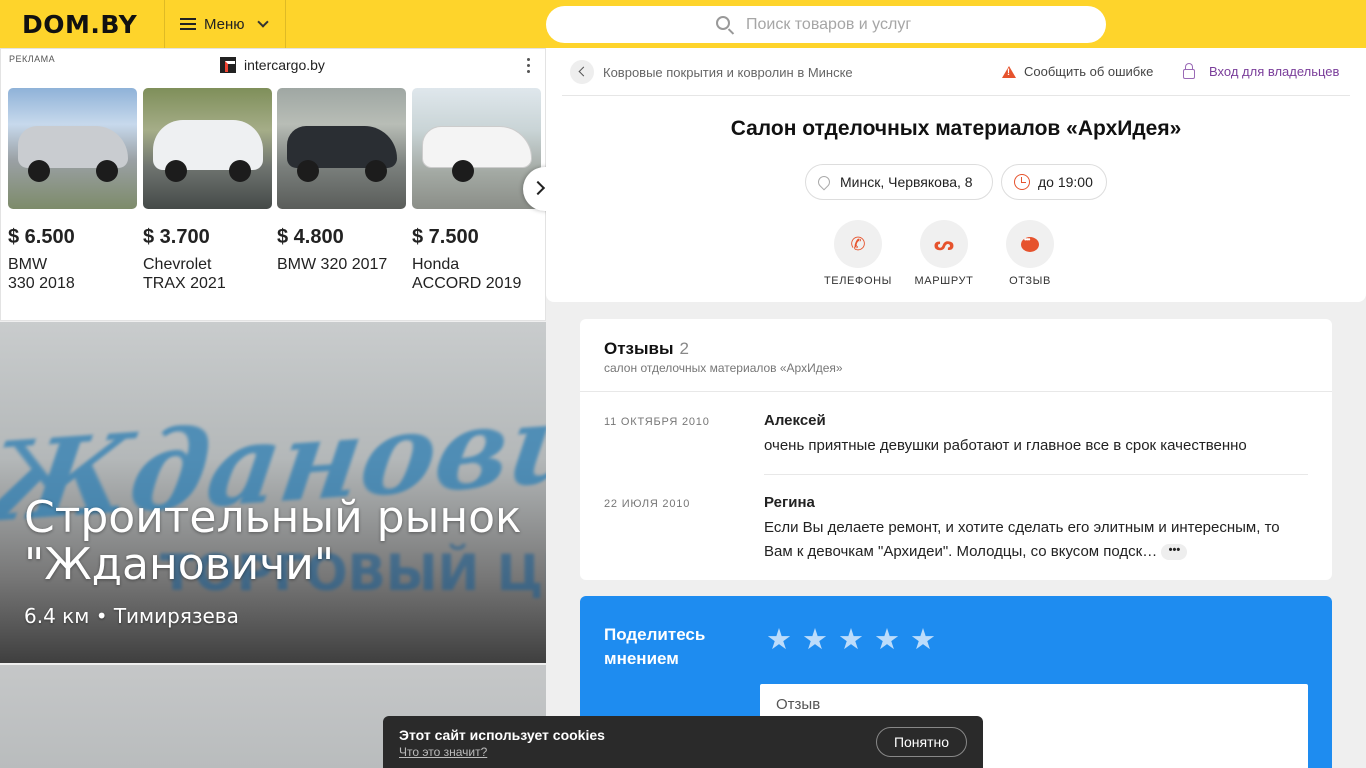 Image resolution: width=1366 pixels, height=768 pixels. Describe the element at coordinates (184, 274) in the screenshot. I see `car-name: Chevrolet TRAX 2021` at that location.